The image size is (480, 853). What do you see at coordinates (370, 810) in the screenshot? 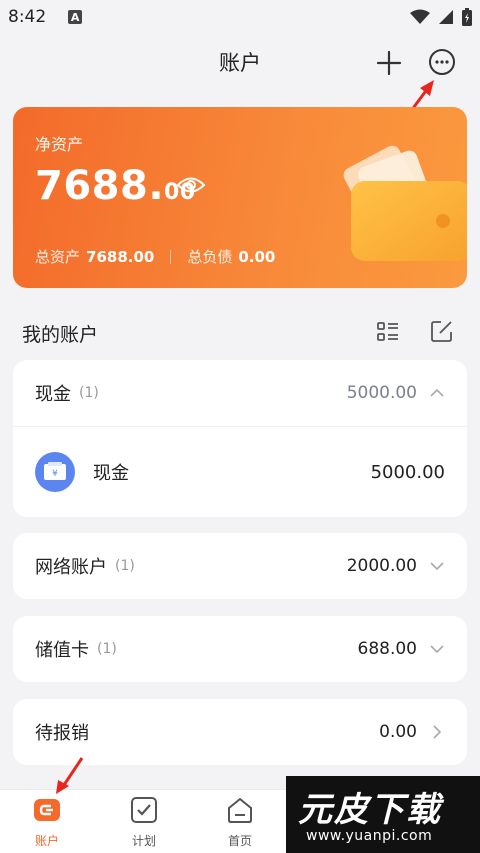
I see `watermark-brand: 元皮下载` at bounding box center [370, 810].